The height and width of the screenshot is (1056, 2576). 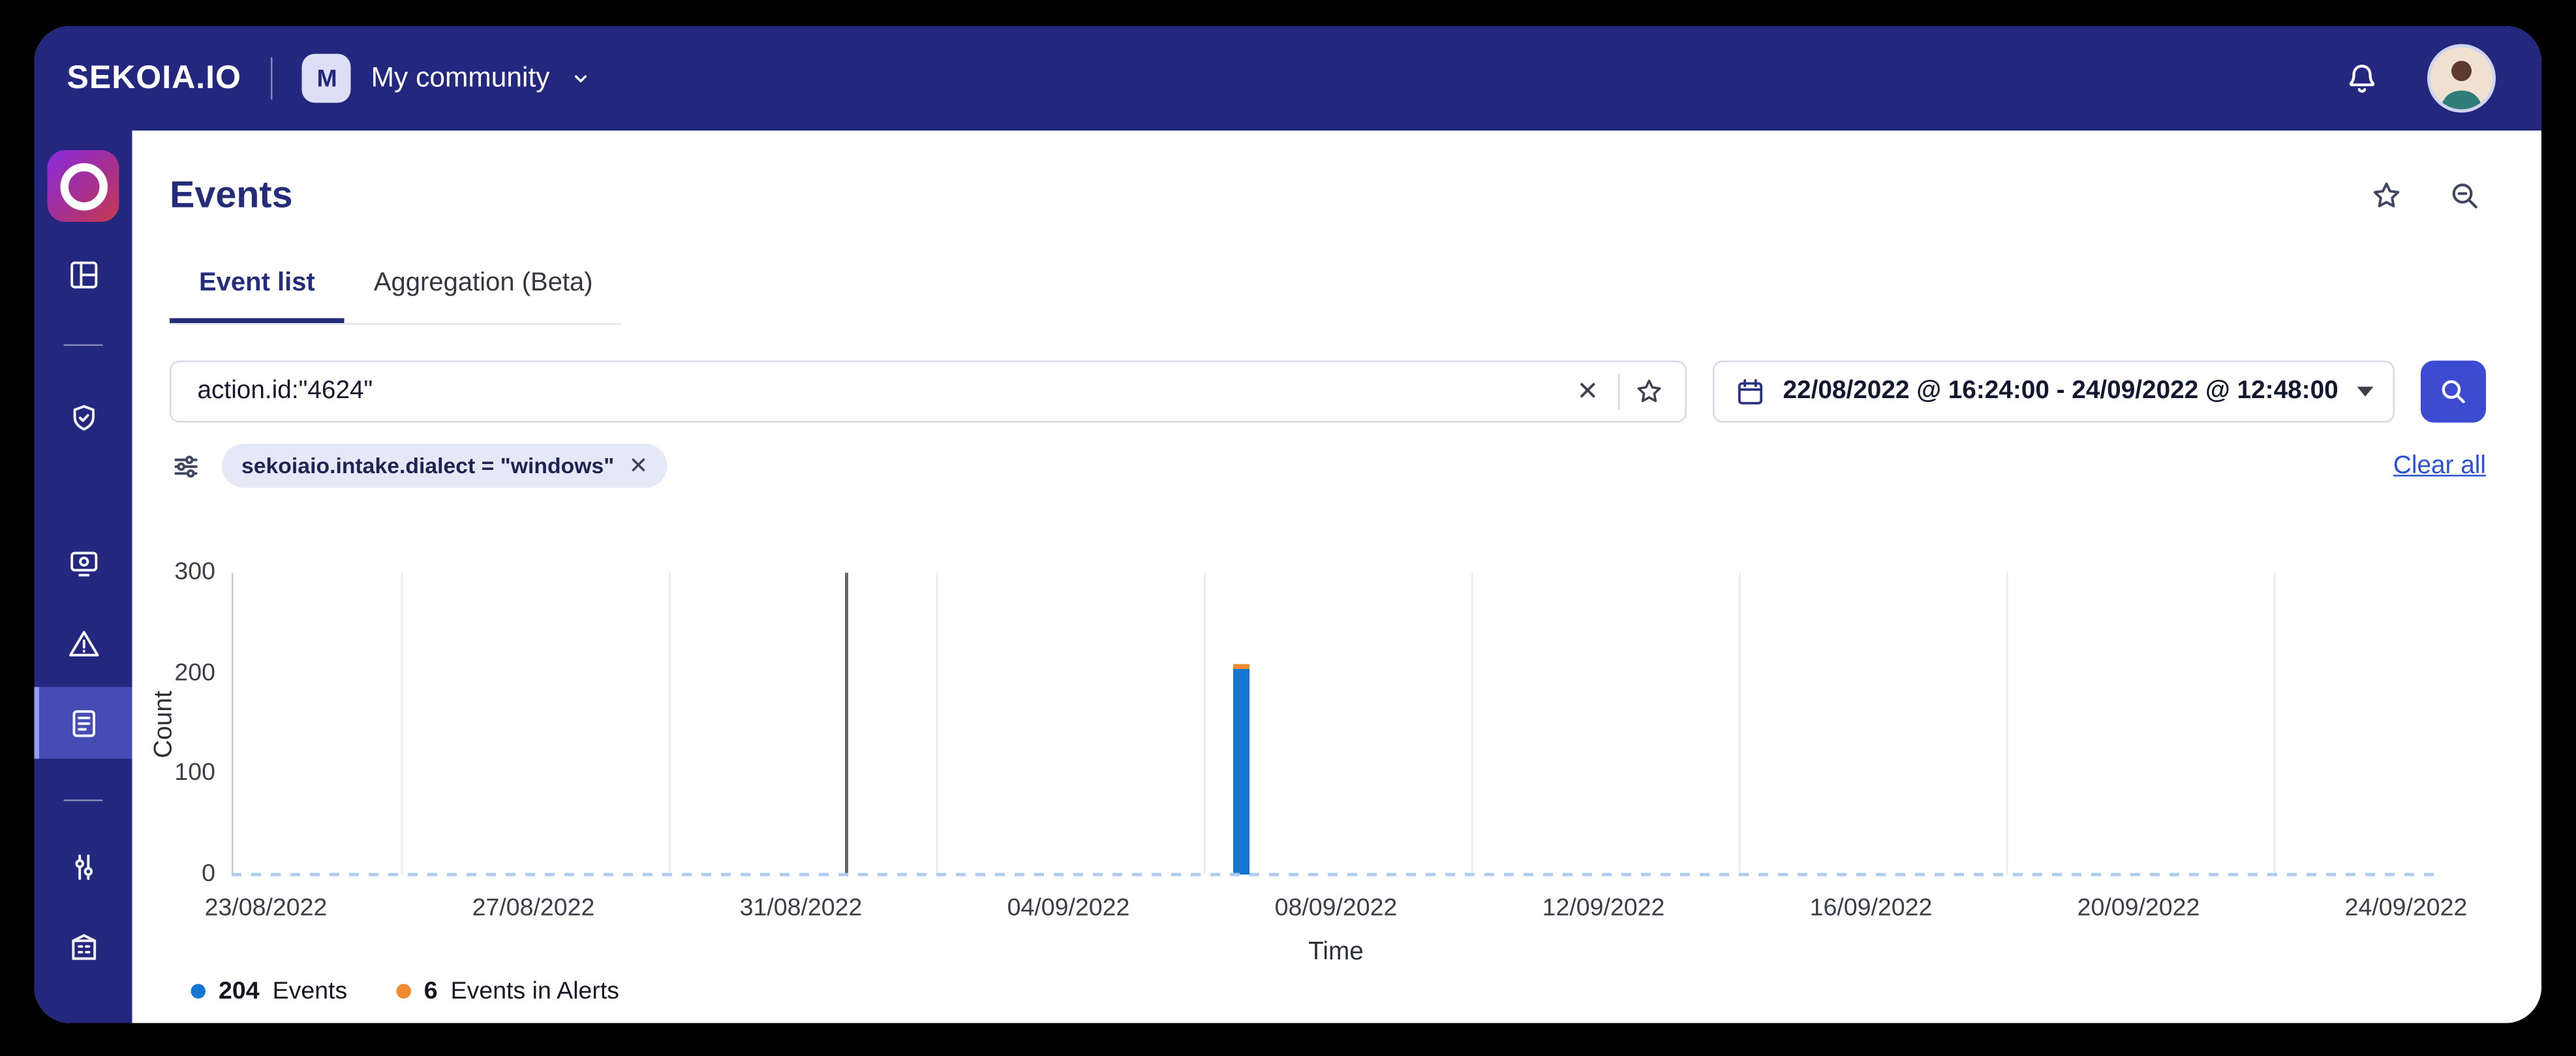 I want to click on query-input-value: action.id:"4624", so click(x=884, y=392).